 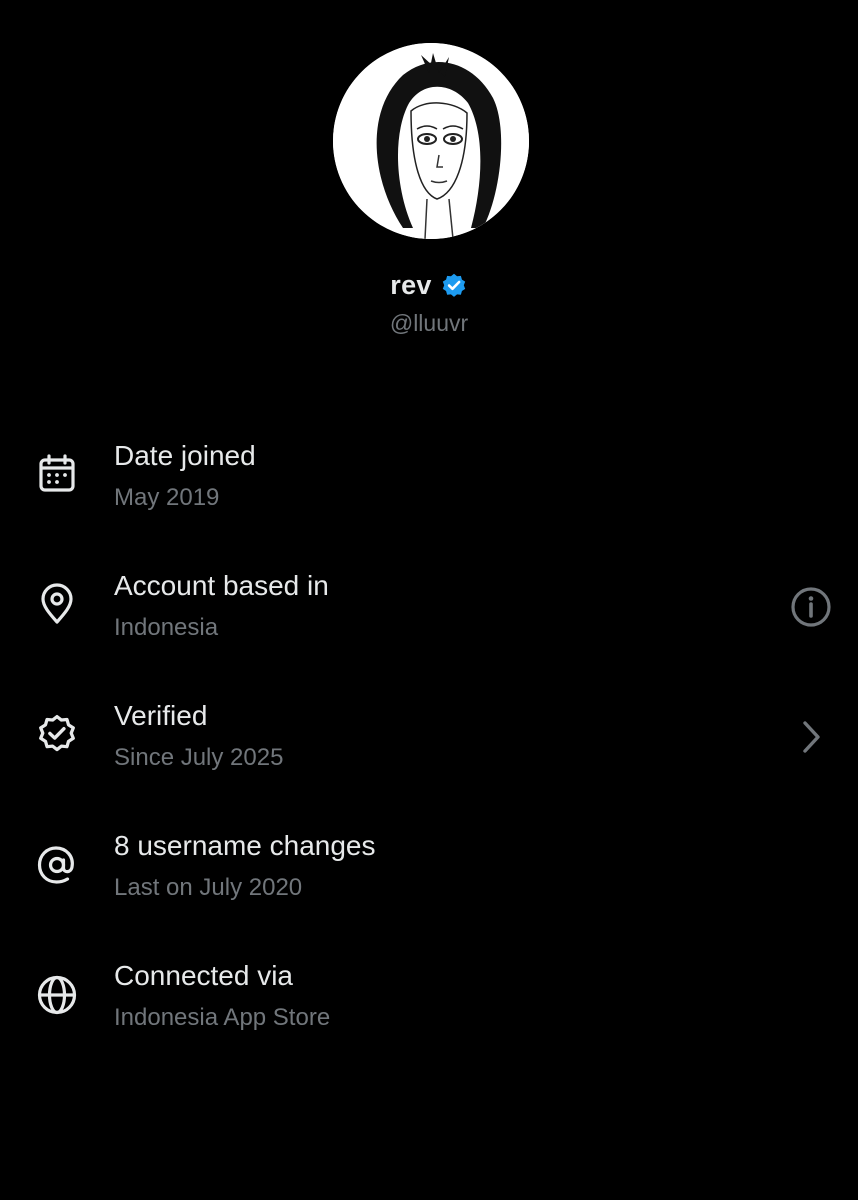 What do you see at coordinates (429, 323) in the screenshot?
I see `username-handle: @lluuvr` at bounding box center [429, 323].